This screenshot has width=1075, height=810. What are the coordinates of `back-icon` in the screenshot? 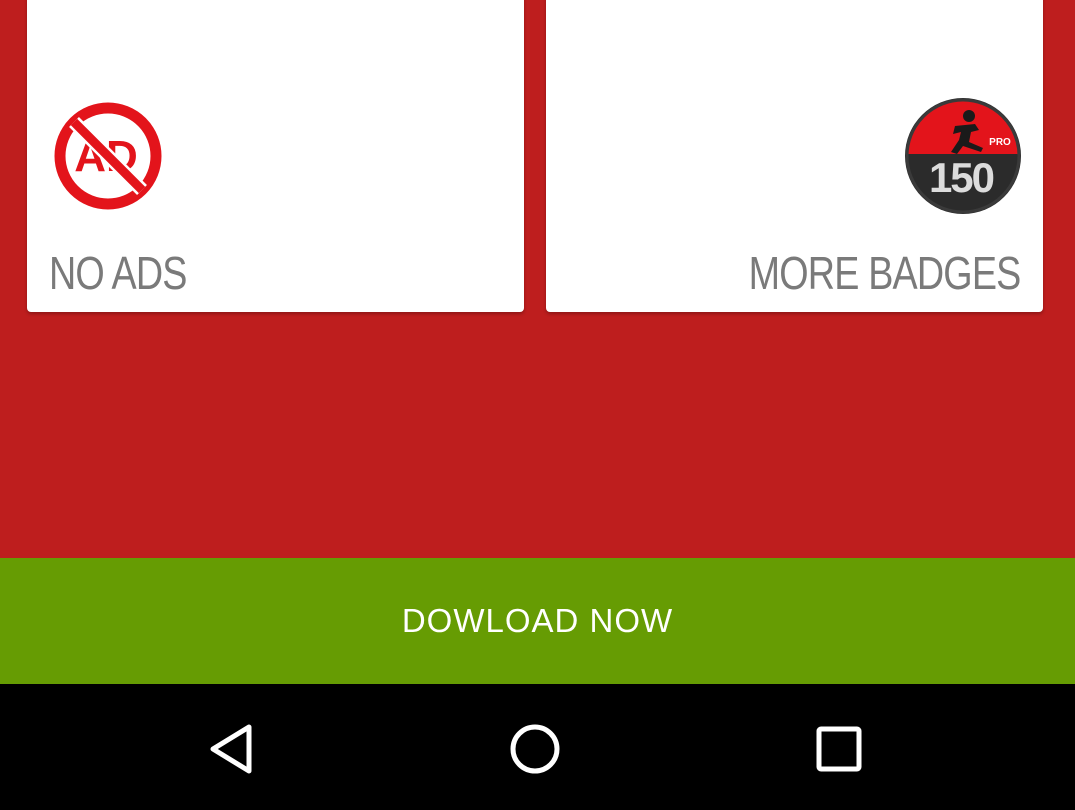 It's located at (231, 749).